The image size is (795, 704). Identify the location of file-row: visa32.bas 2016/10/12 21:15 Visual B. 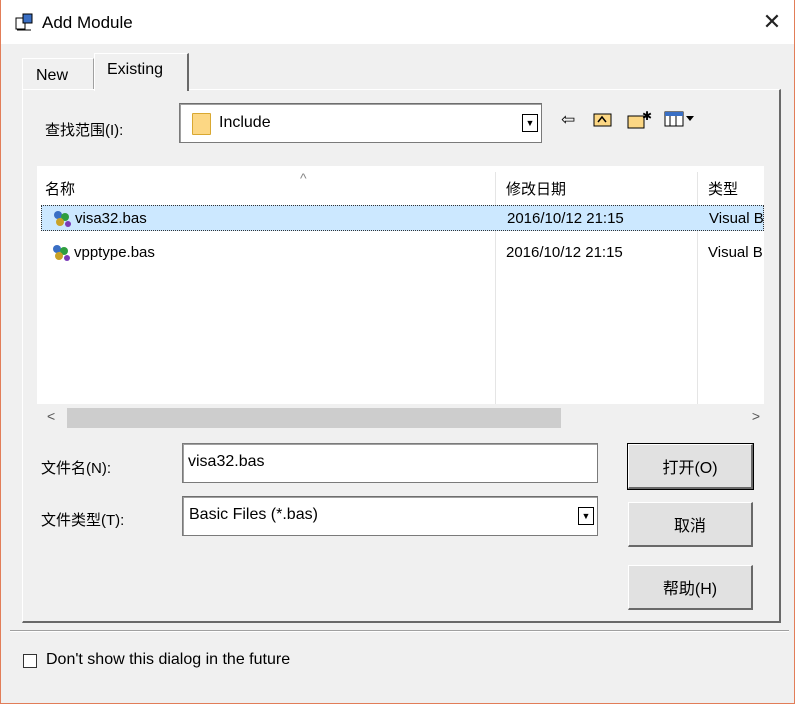
(402, 218).